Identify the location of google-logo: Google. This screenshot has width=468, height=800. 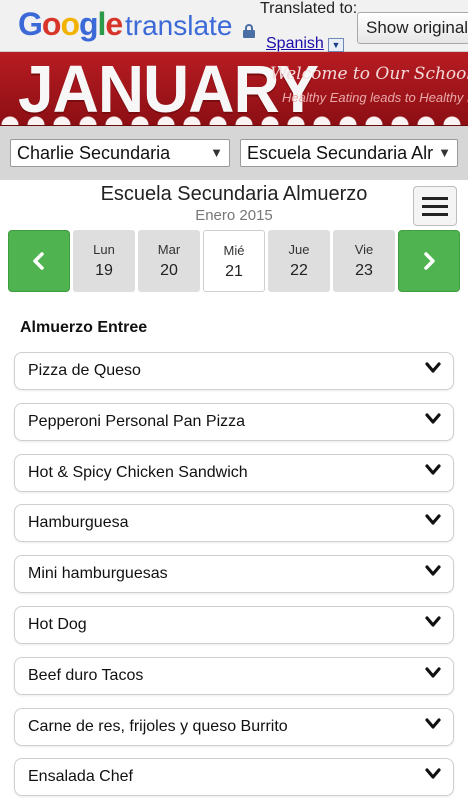
(70, 24).